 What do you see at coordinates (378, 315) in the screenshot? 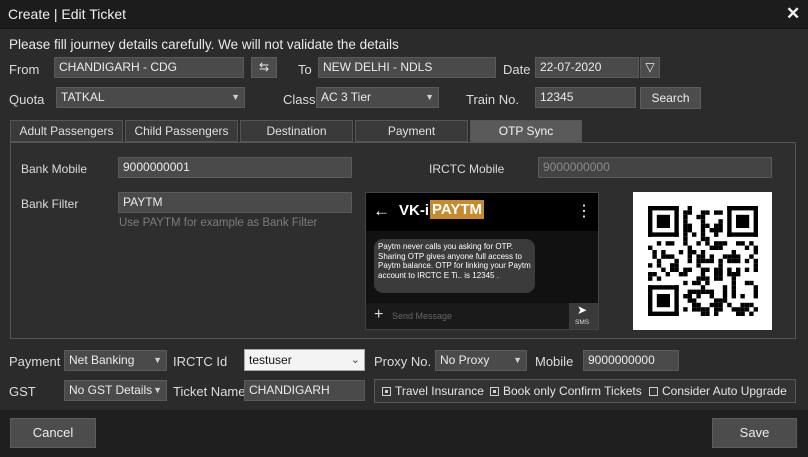
I see `plus-icon: +` at bounding box center [378, 315].